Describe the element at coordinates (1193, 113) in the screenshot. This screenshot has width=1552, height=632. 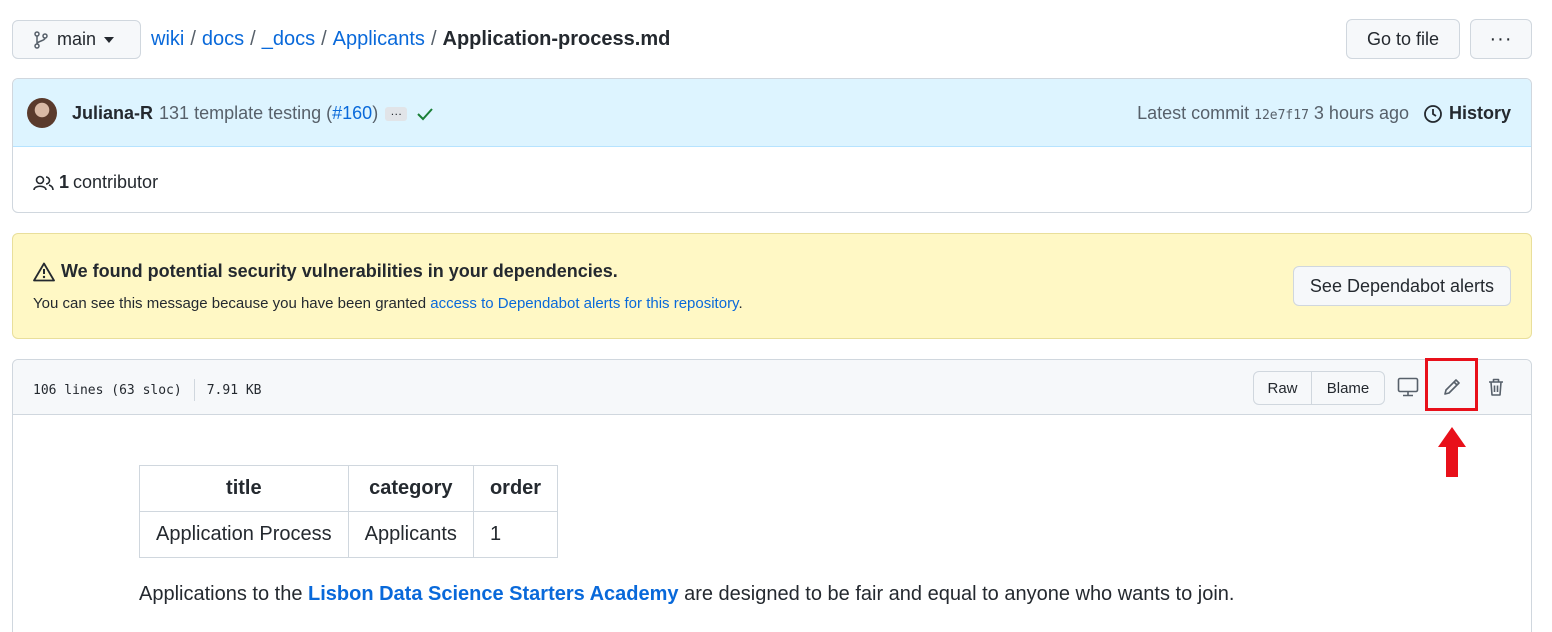
I see `latest-commit-label: Latest commit` at that location.